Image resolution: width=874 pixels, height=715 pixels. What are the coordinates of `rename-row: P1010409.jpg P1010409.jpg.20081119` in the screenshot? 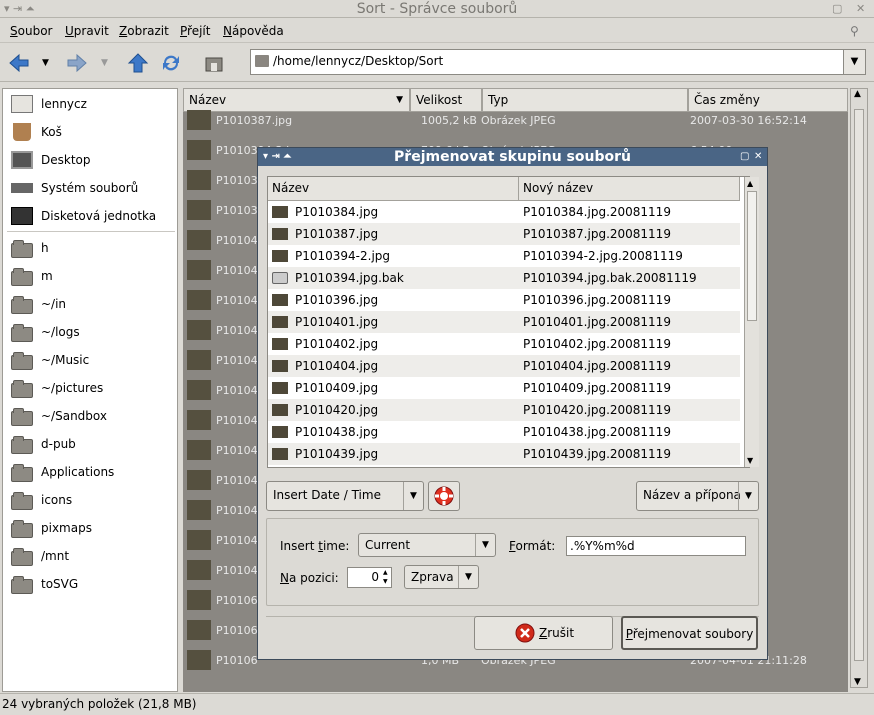 It's located at (504, 388).